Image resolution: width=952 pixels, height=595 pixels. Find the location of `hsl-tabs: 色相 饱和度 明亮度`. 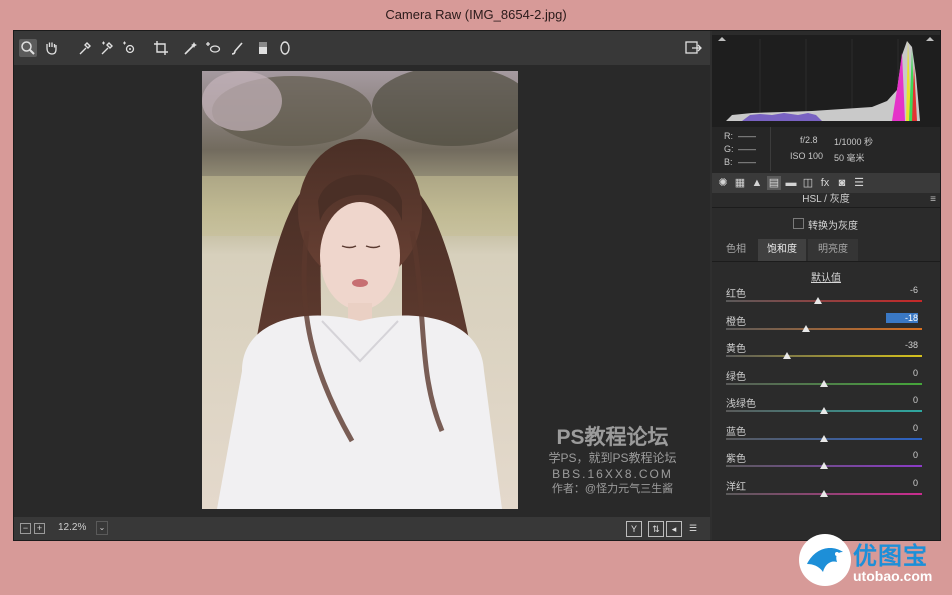

hsl-tabs: 色相 饱和度 明亮度 is located at coordinates (826, 250).